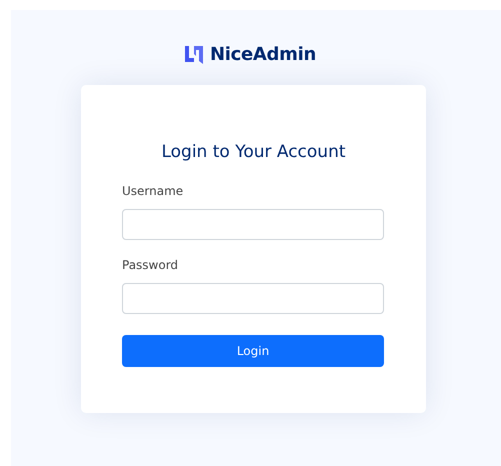 The height and width of the screenshot is (466, 501). Describe the element at coordinates (253, 351) in the screenshot. I see `login-button: Login` at that location.